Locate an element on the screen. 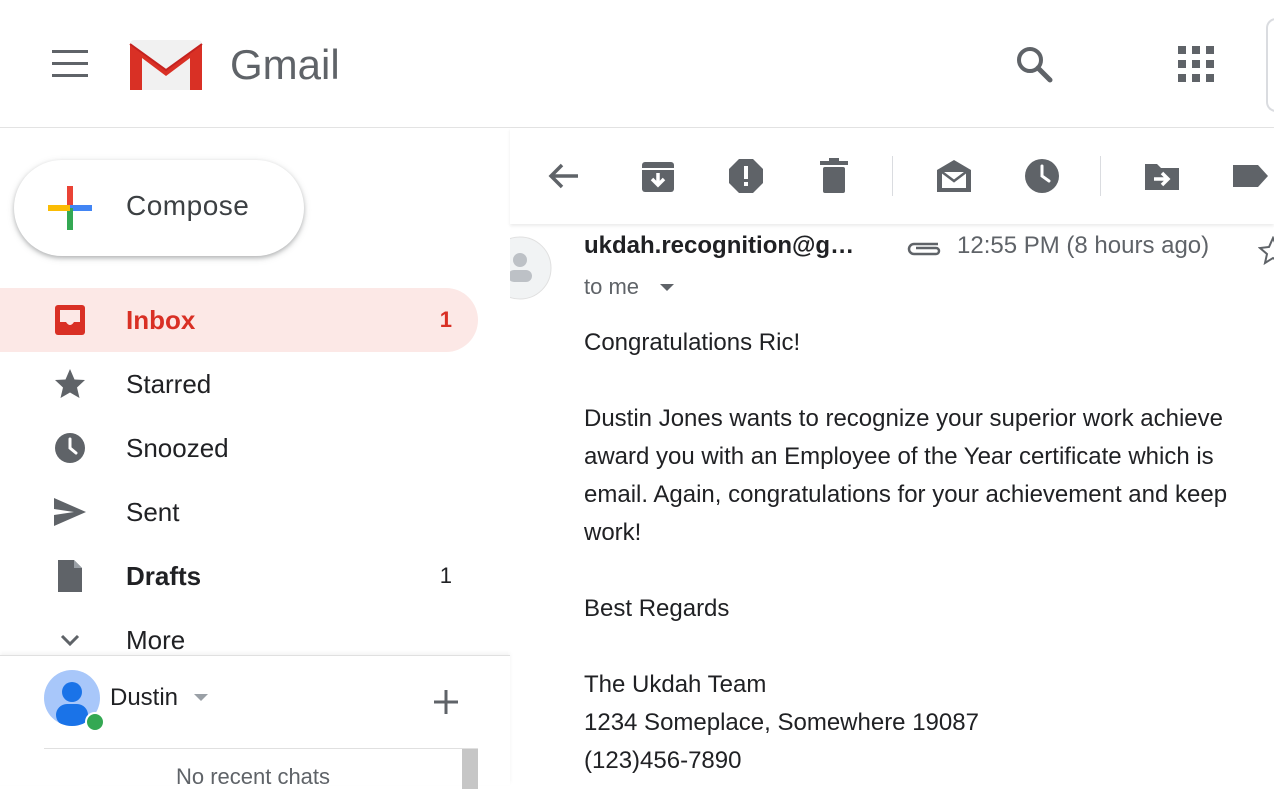 The width and height of the screenshot is (1274, 790). star-icon is located at coordinates (70, 383).